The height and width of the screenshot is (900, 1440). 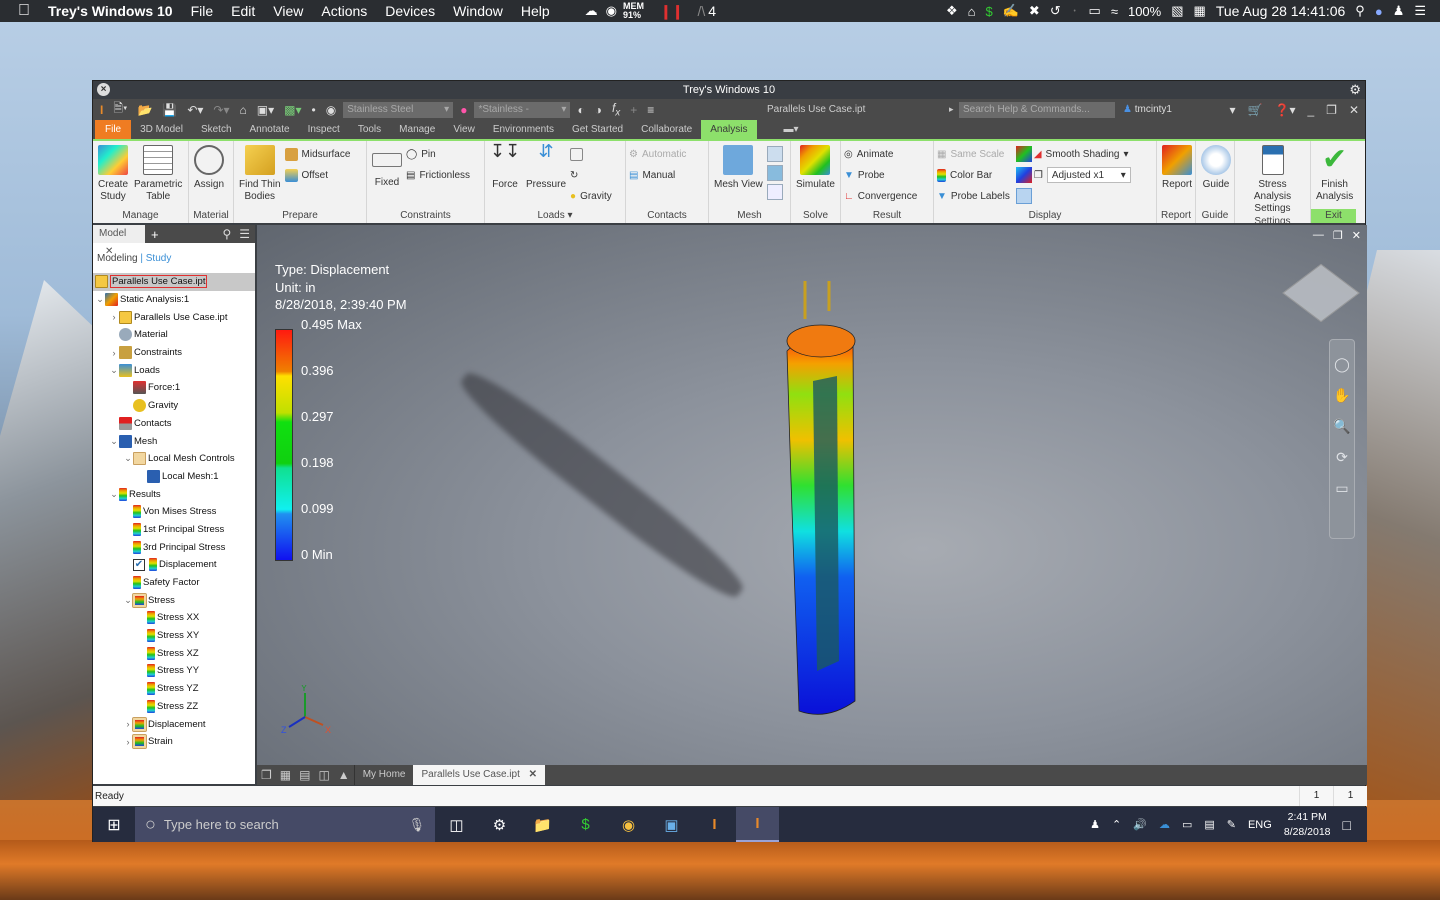 What do you see at coordinates (1321, 293) in the screenshot?
I see `view-cube` at bounding box center [1321, 293].